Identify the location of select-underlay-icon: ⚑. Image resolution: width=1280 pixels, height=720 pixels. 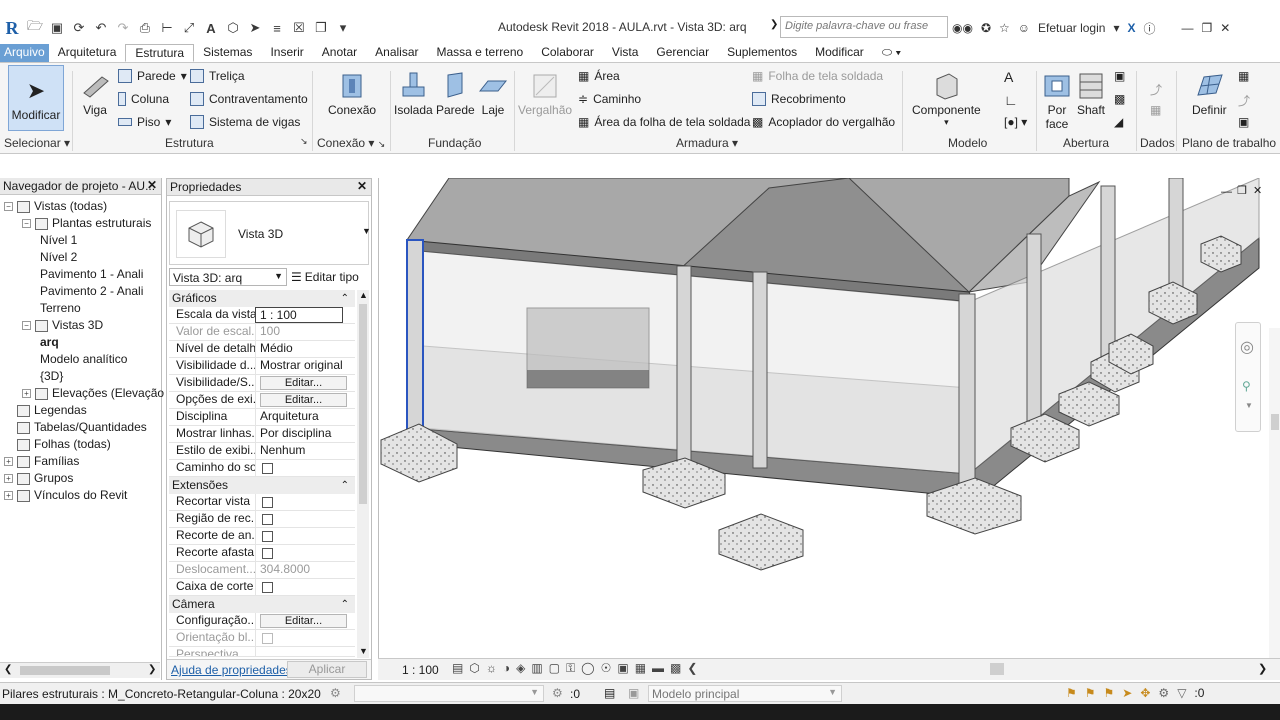
(1090, 693).